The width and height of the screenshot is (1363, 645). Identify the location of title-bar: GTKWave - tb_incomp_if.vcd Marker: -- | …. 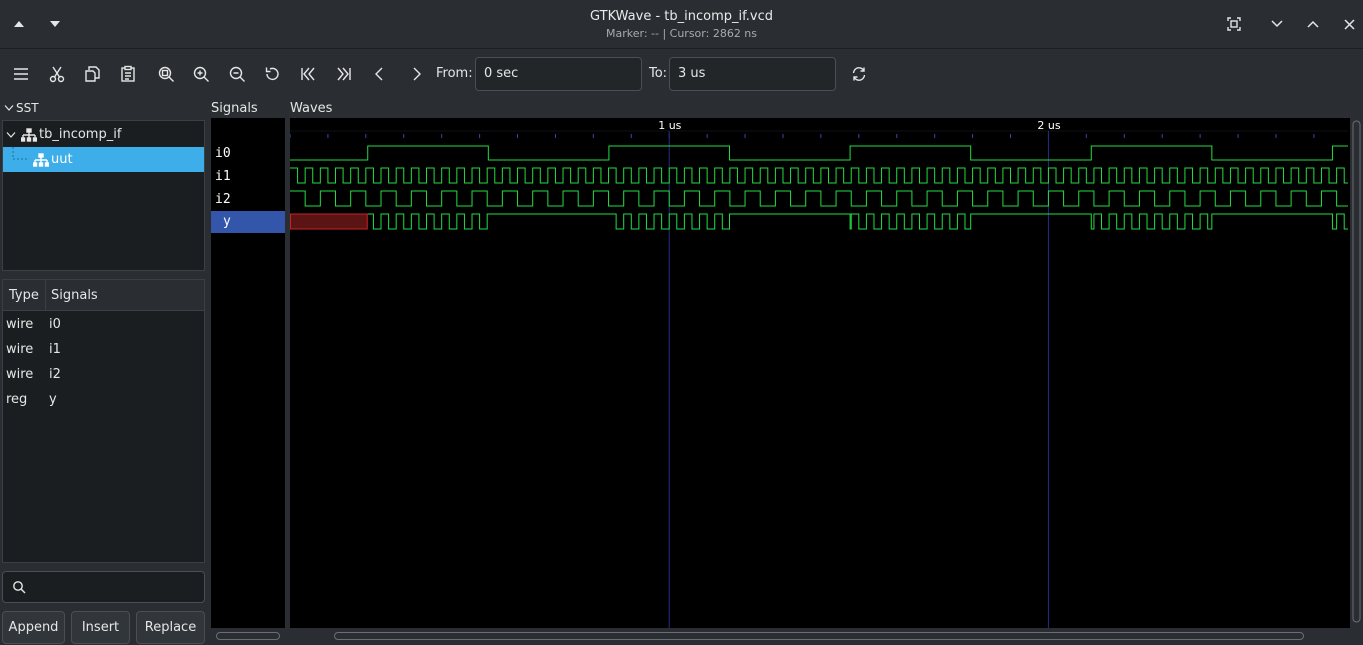
(681, 24).